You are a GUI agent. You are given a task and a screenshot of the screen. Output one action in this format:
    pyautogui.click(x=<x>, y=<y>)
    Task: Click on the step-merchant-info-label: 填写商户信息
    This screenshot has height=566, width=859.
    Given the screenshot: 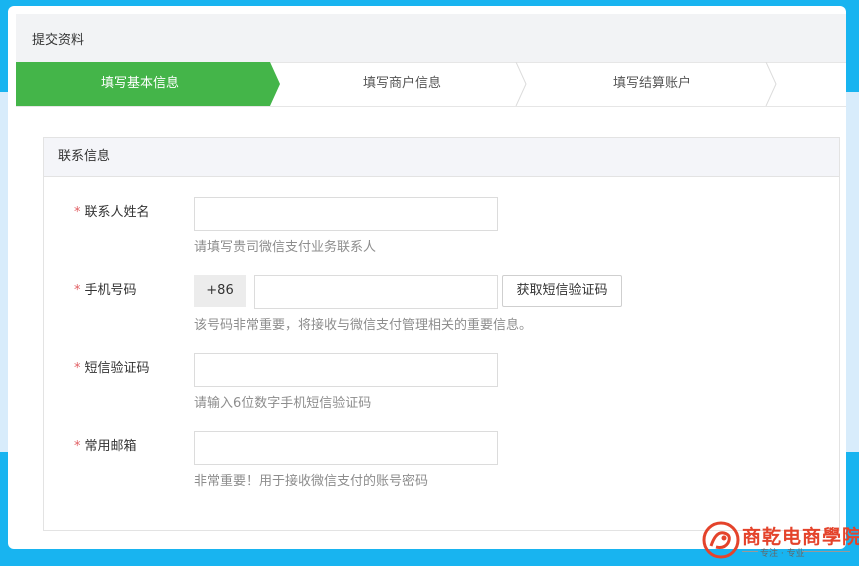 What is the action you would take?
    pyautogui.click(x=401, y=83)
    